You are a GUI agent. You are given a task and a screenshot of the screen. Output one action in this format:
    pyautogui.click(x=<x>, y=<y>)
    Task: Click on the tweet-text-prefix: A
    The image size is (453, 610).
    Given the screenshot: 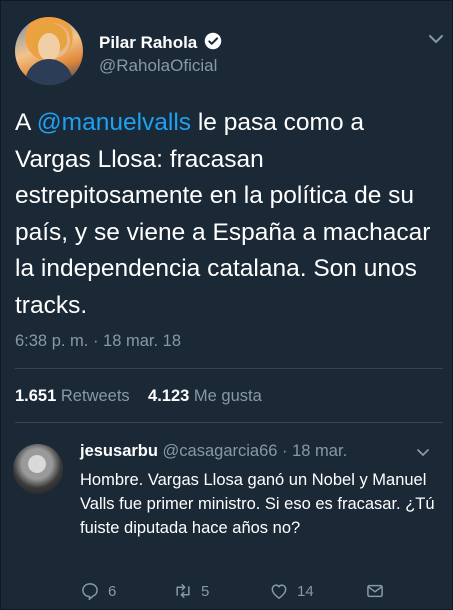 What is the action you would take?
    pyautogui.click(x=26, y=122)
    